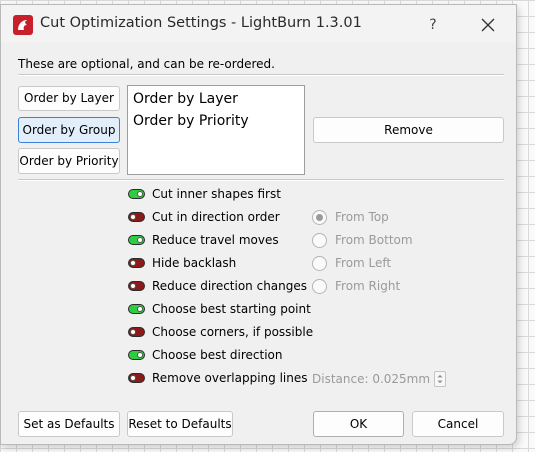  I want to click on radio-from-right: From Right, so click(356, 286).